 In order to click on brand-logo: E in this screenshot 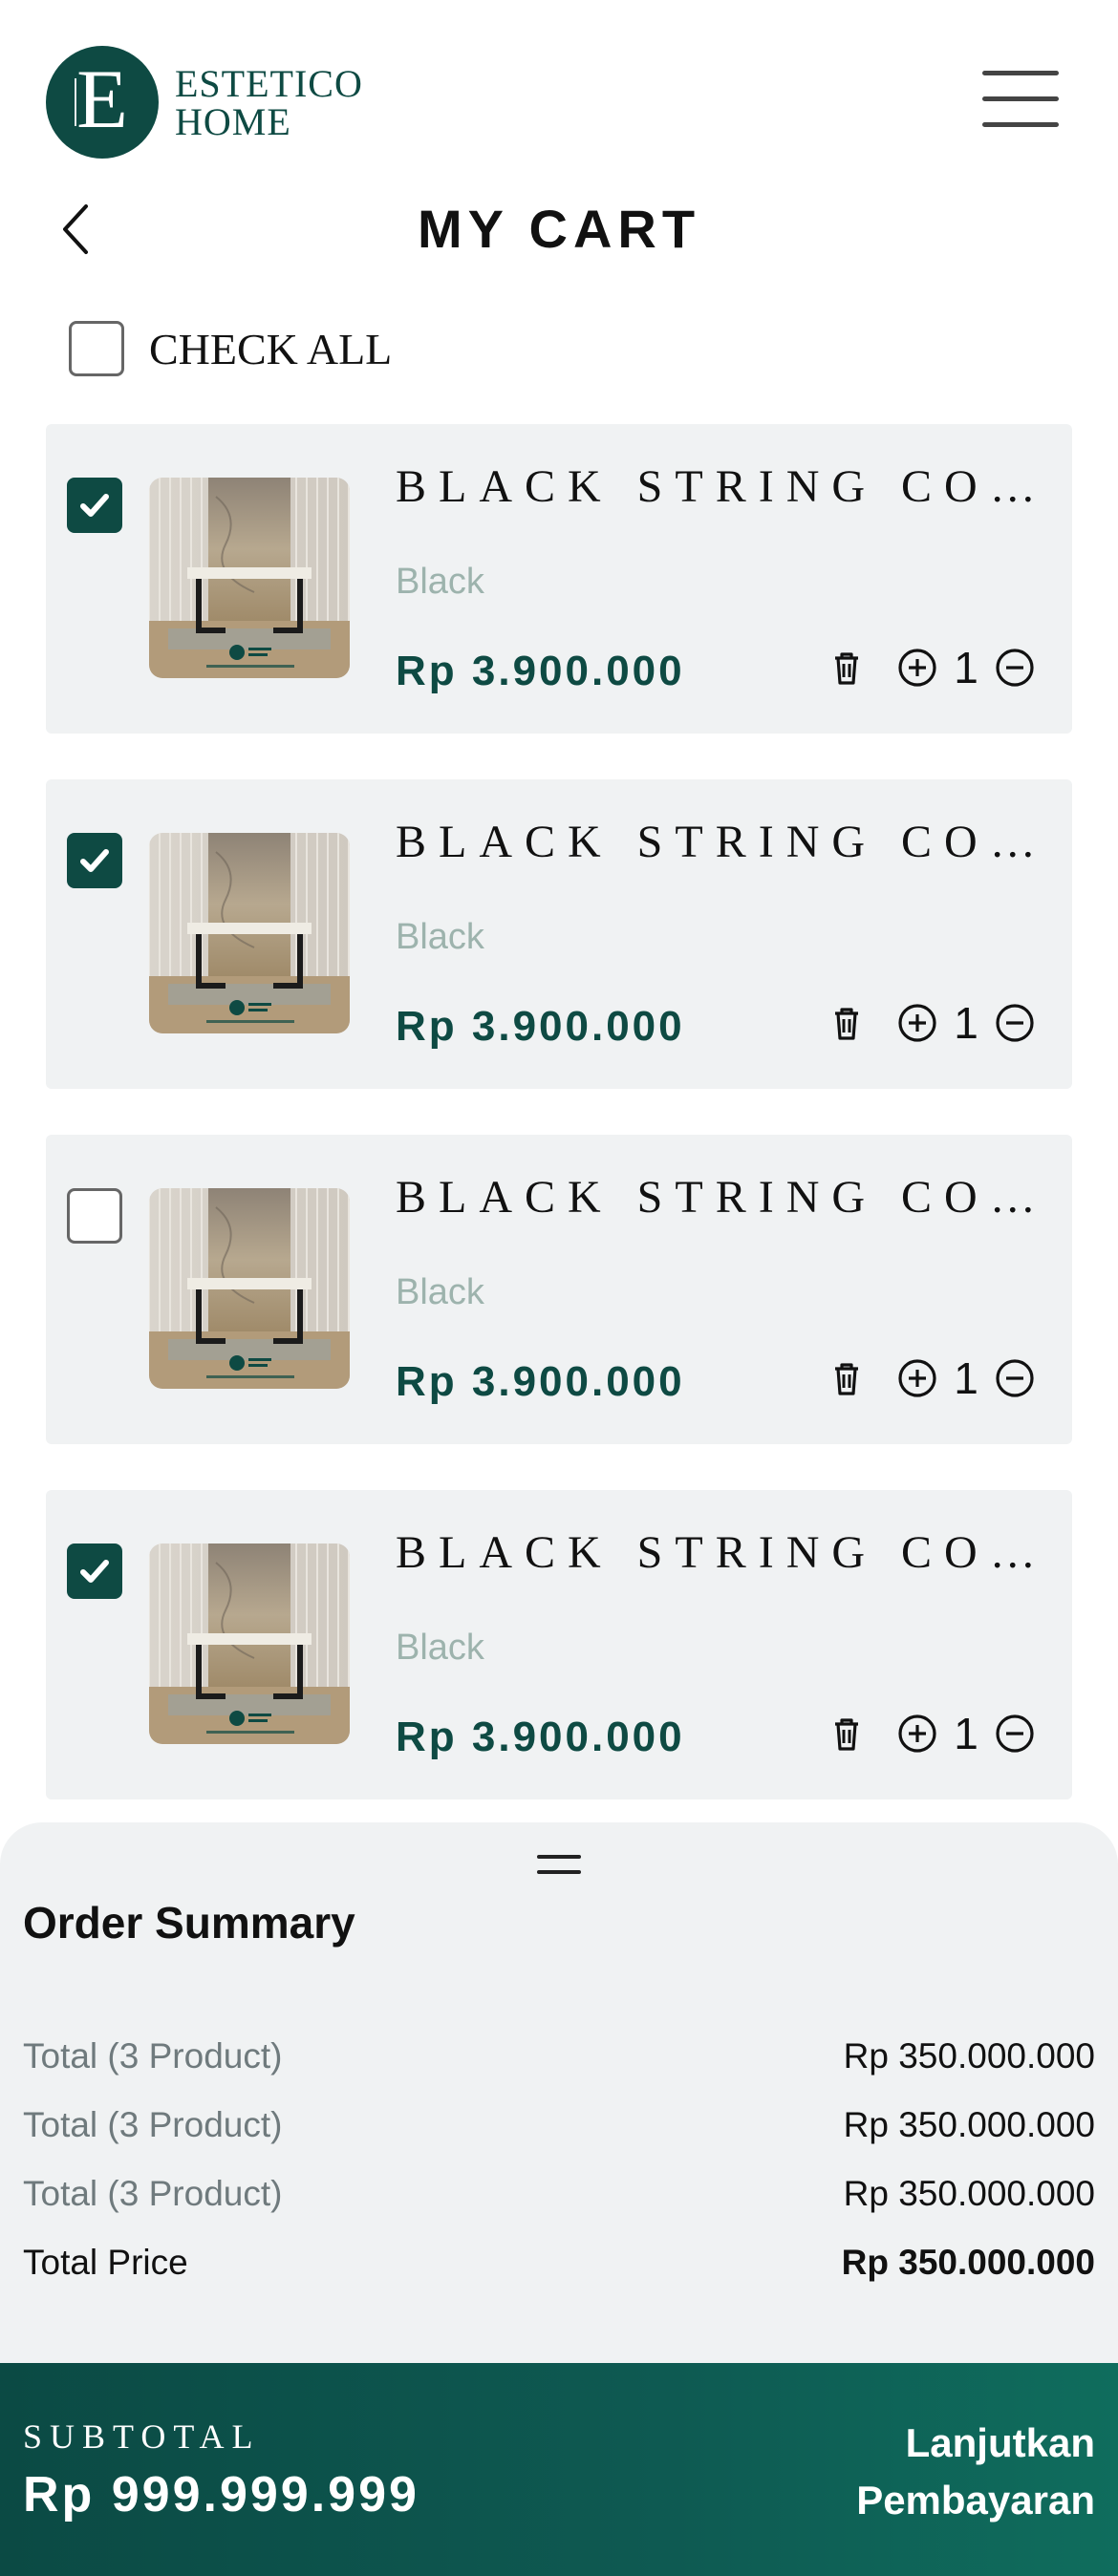, I will do `click(103, 102)`.